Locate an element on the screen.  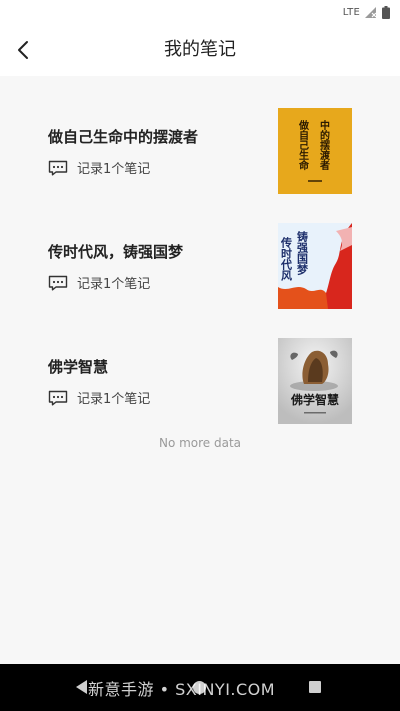
status-icons: LTE is located at coordinates (366, 12).